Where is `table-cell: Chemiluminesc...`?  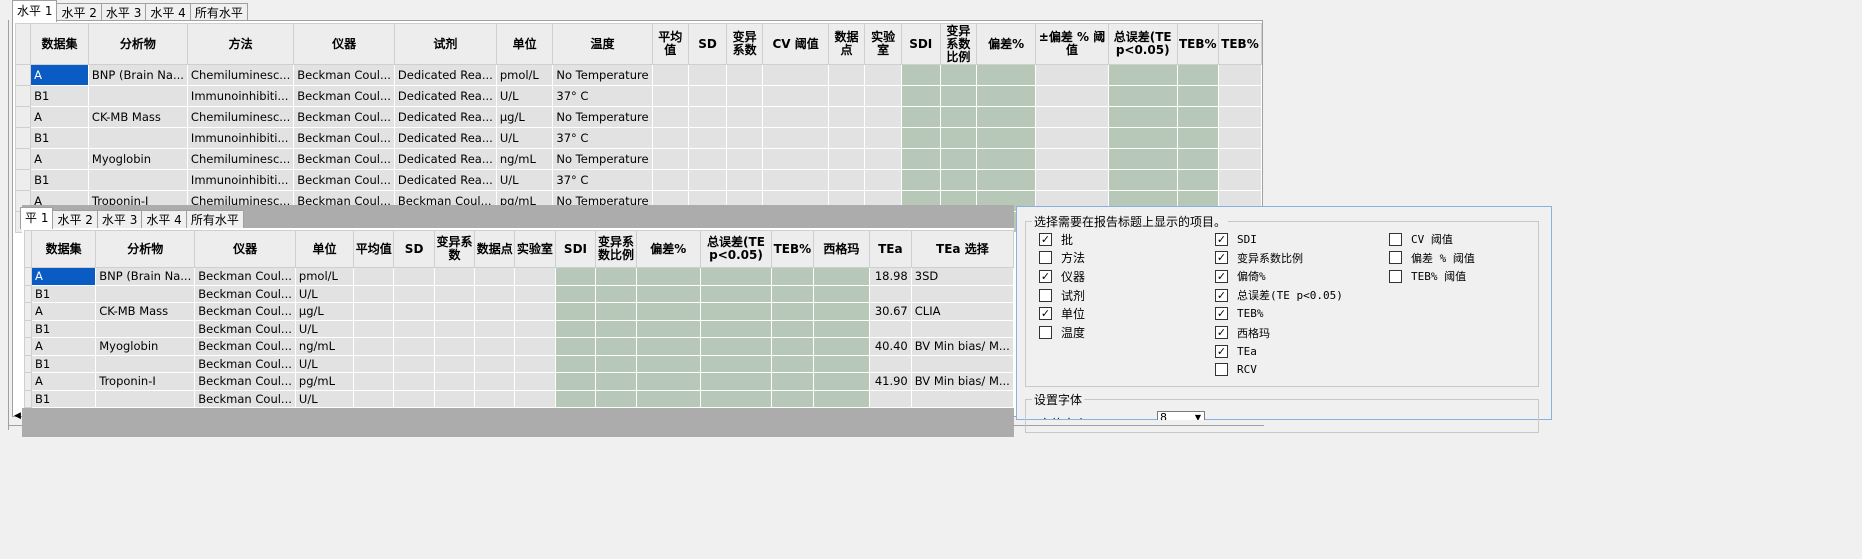
table-cell: Chemiluminesc... is located at coordinates (240, 117).